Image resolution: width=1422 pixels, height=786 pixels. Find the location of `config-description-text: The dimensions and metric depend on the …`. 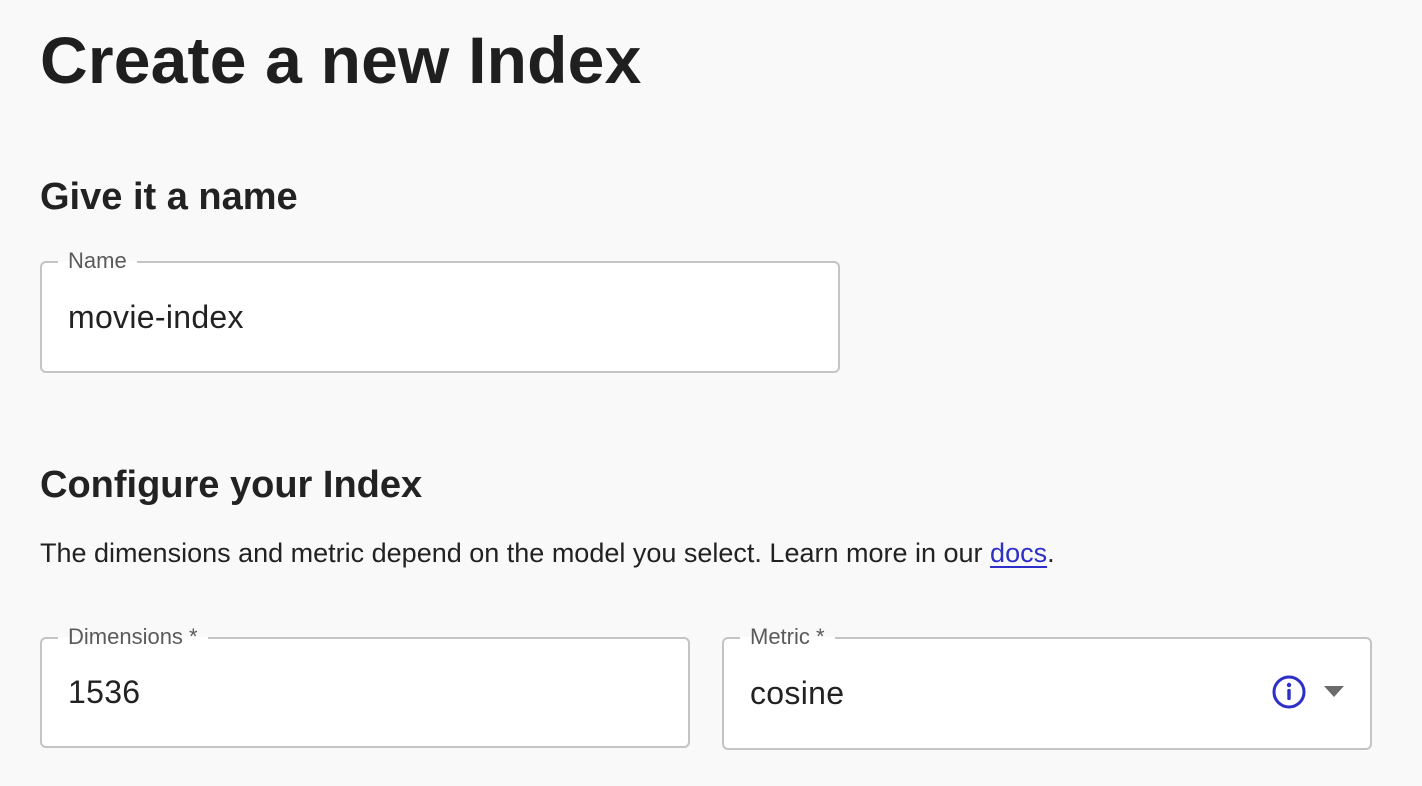

config-description-text: The dimensions and metric depend on the … is located at coordinates (515, 553).